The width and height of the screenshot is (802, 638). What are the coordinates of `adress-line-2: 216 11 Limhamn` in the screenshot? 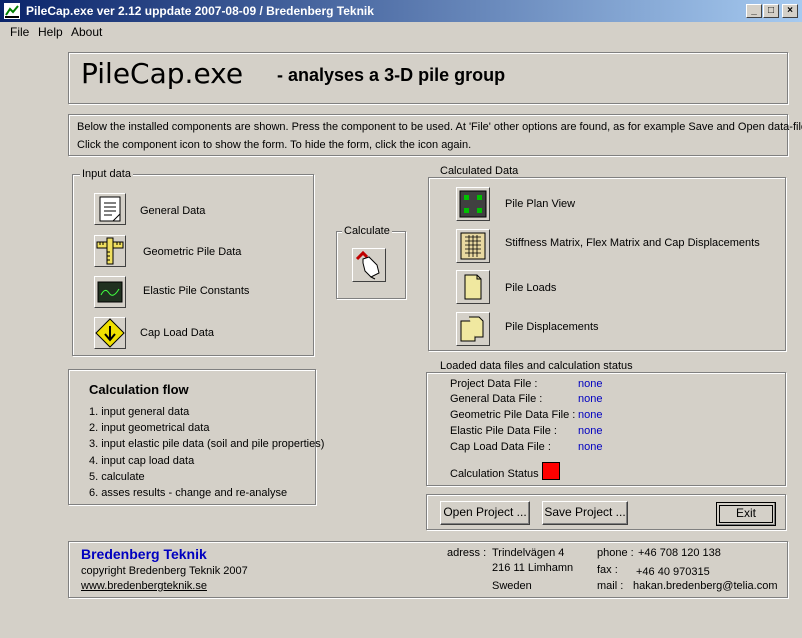 It's located at (533, 568).